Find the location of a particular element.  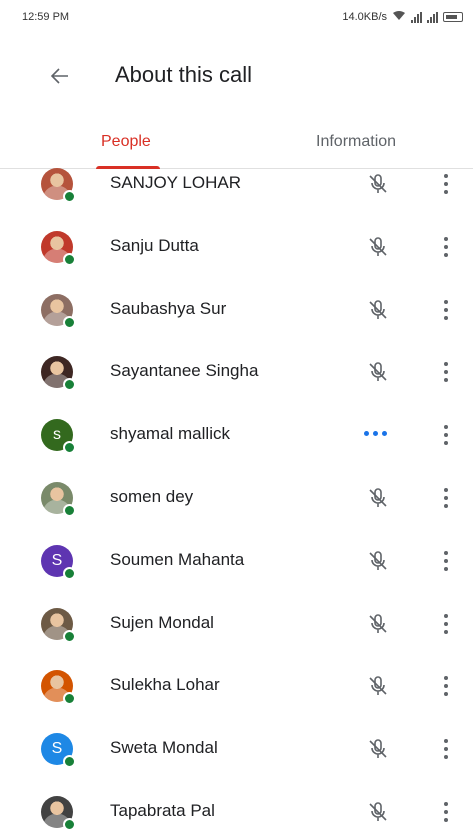

participant-row: Sayantanee Singha is located at coordinates (236, 372).